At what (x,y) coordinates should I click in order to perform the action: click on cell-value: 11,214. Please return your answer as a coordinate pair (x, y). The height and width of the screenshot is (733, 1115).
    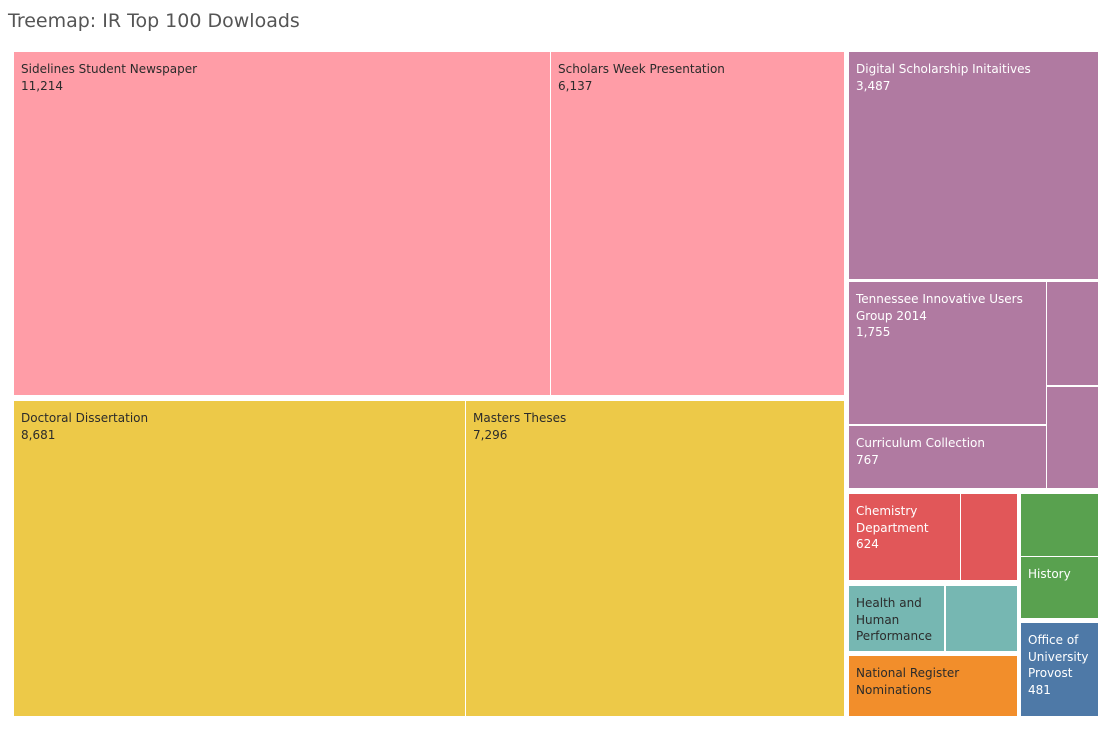
    Looking at the image, I should click on (42, 85).